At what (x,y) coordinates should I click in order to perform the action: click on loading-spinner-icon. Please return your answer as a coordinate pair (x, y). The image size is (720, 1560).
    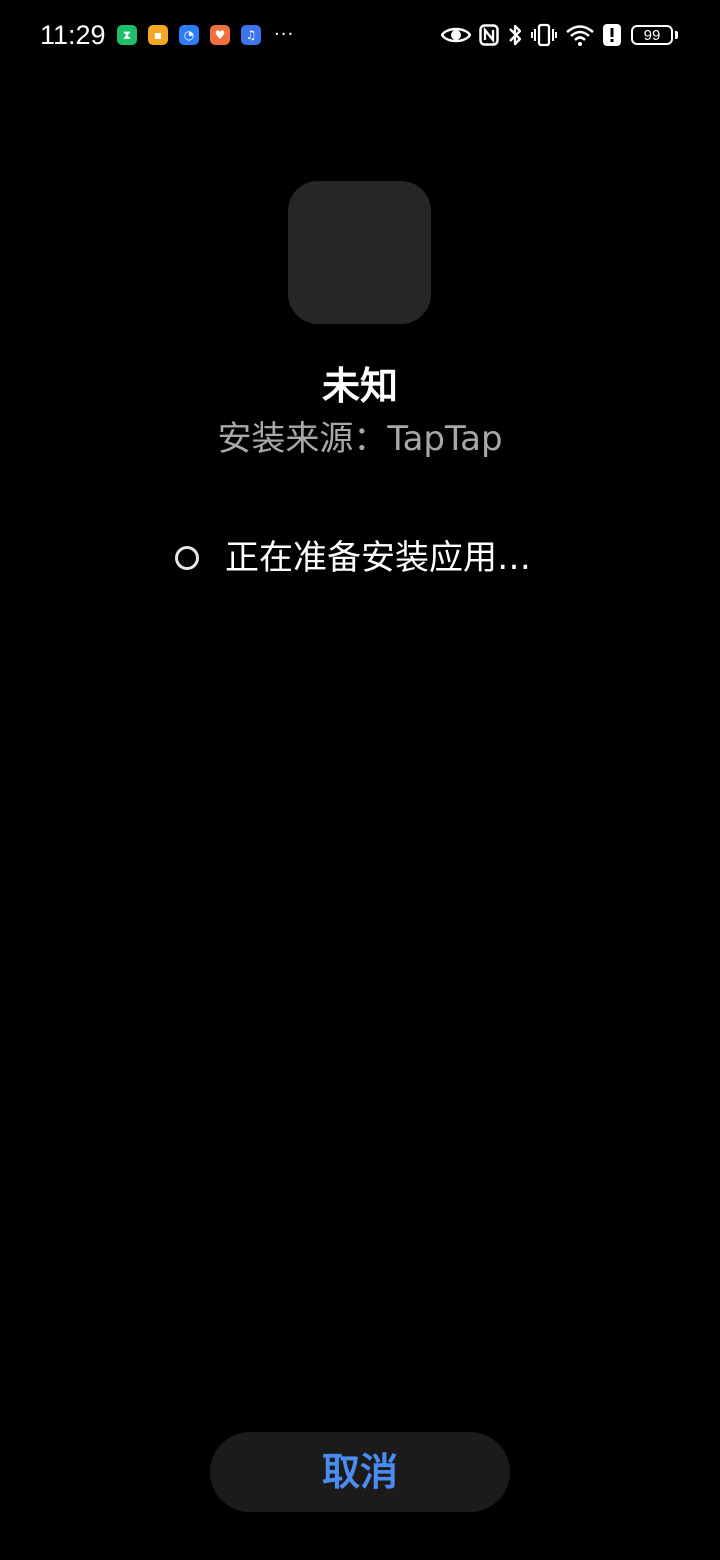
    Looking at the image, I should click on (187, 558).